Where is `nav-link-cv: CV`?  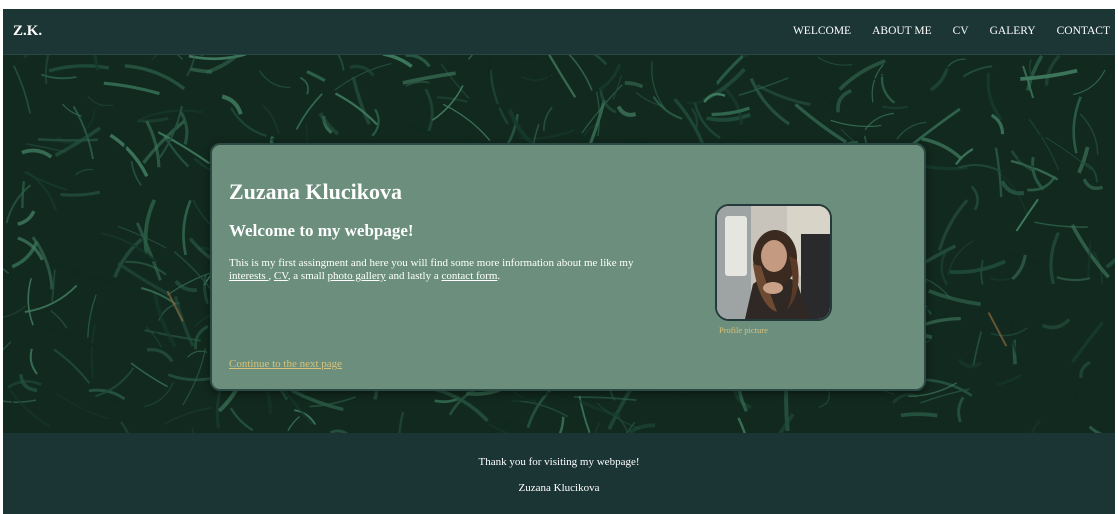 nav-link-cv: CV is located at coordinates (961, 31).